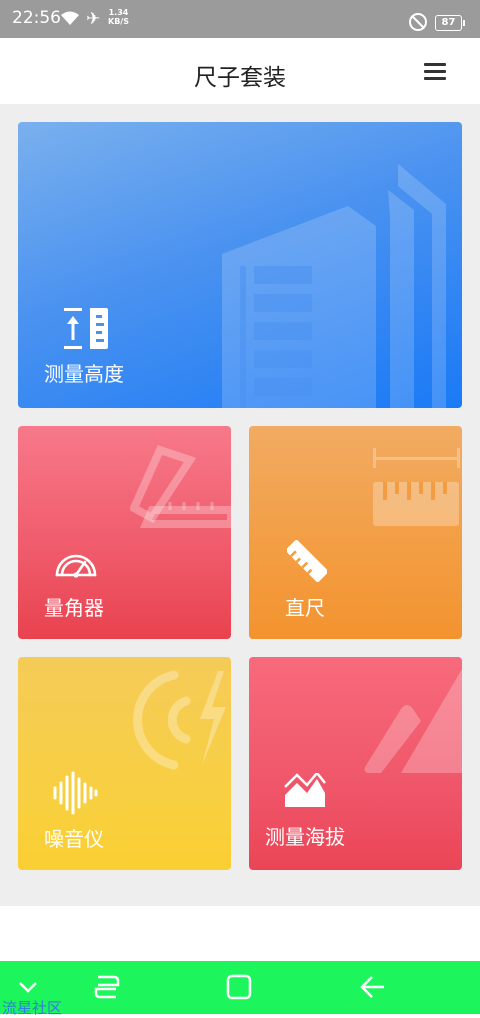 Image resolution: width=480 pixels, height=1018 pixels. What do you see at coordinates (418, 22) in the screenshot?
I see `do-not-disturb-icon` at bounding box center [418, 22].